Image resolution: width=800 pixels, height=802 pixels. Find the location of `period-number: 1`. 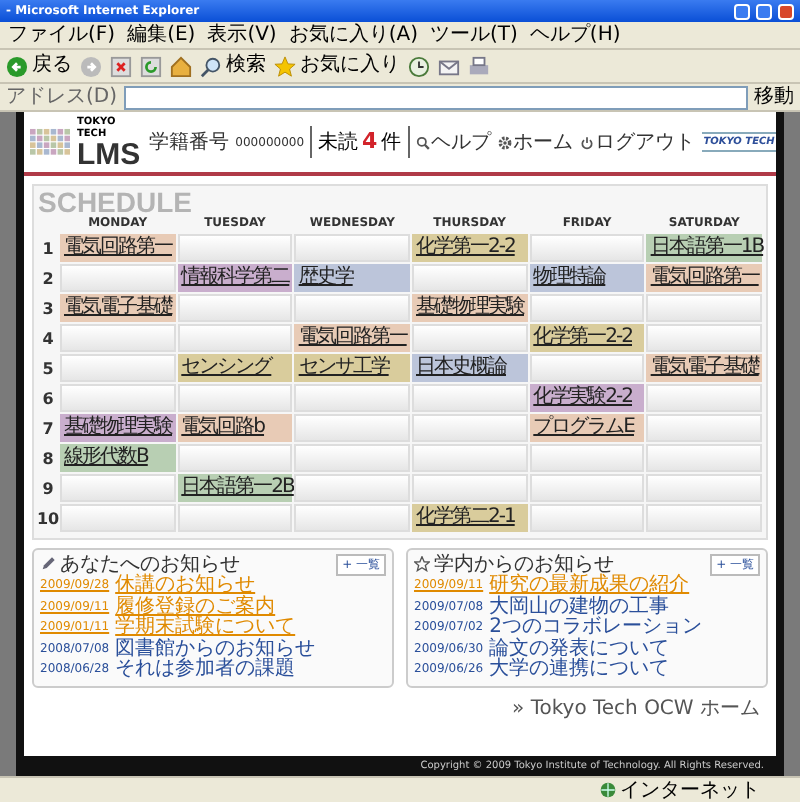

period-number: 1 is located at coordinates (48, 249).